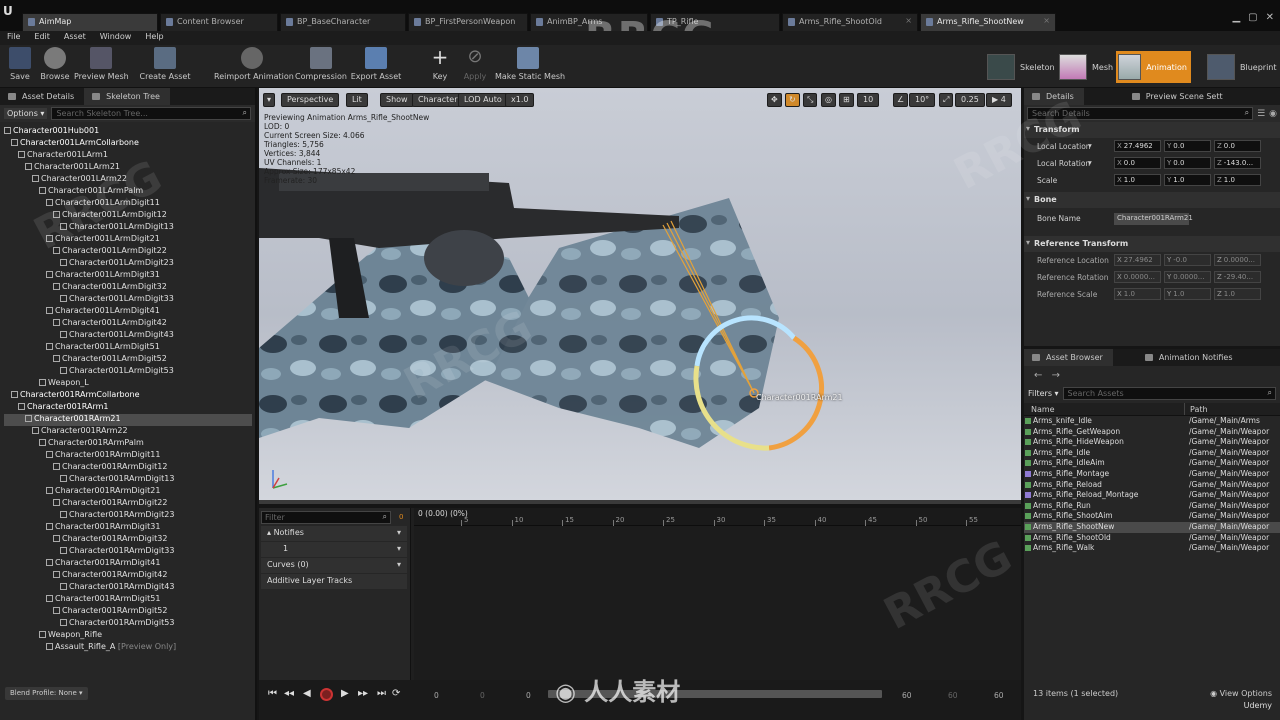 The height and width of the screenshot is (720, 1280). What do you see at coordinates (128, 528) in the screenshot?
I see `bone-row: Character001RArmDigit31` at bounding box center [128, 528].